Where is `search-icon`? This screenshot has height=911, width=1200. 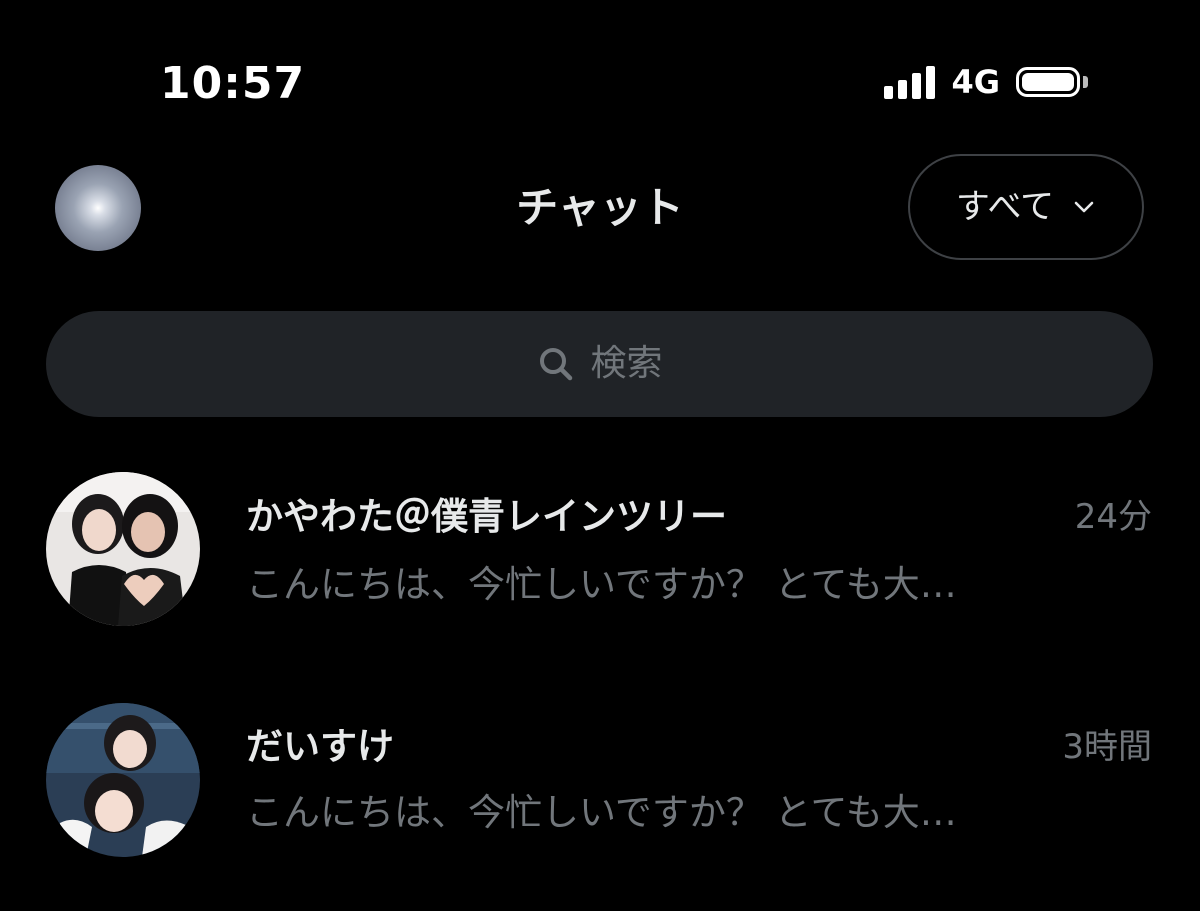
search-icon is located at coordinates (556, 364).